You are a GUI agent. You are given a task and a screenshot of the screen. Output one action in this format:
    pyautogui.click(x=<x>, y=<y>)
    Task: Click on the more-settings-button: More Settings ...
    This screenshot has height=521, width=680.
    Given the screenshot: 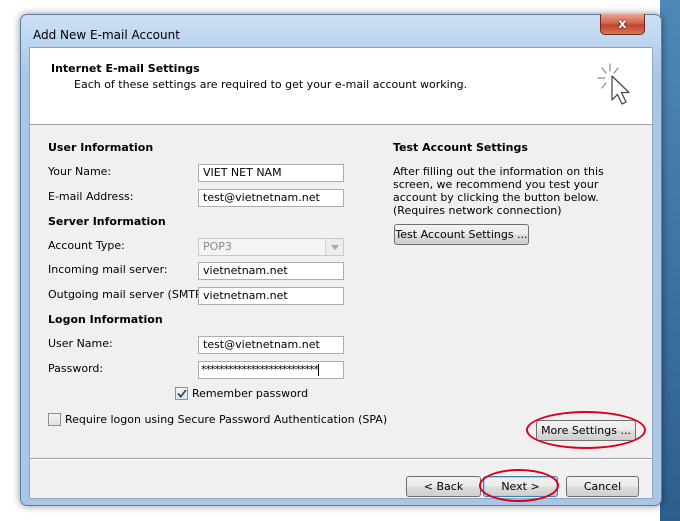 What is the action you would take?
    pyautogui.click(x=586, y=430)
    